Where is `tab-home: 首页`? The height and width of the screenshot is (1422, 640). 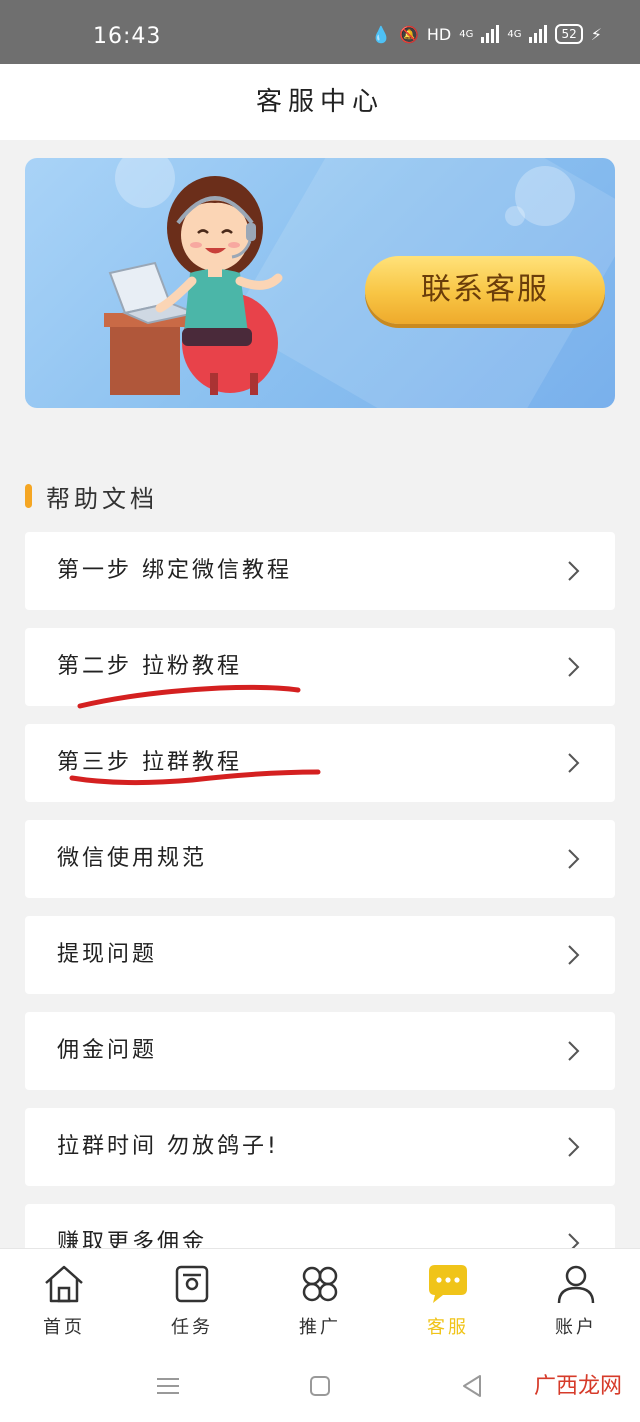 tab-home: 首页 is located at coordinates (64, 1298).